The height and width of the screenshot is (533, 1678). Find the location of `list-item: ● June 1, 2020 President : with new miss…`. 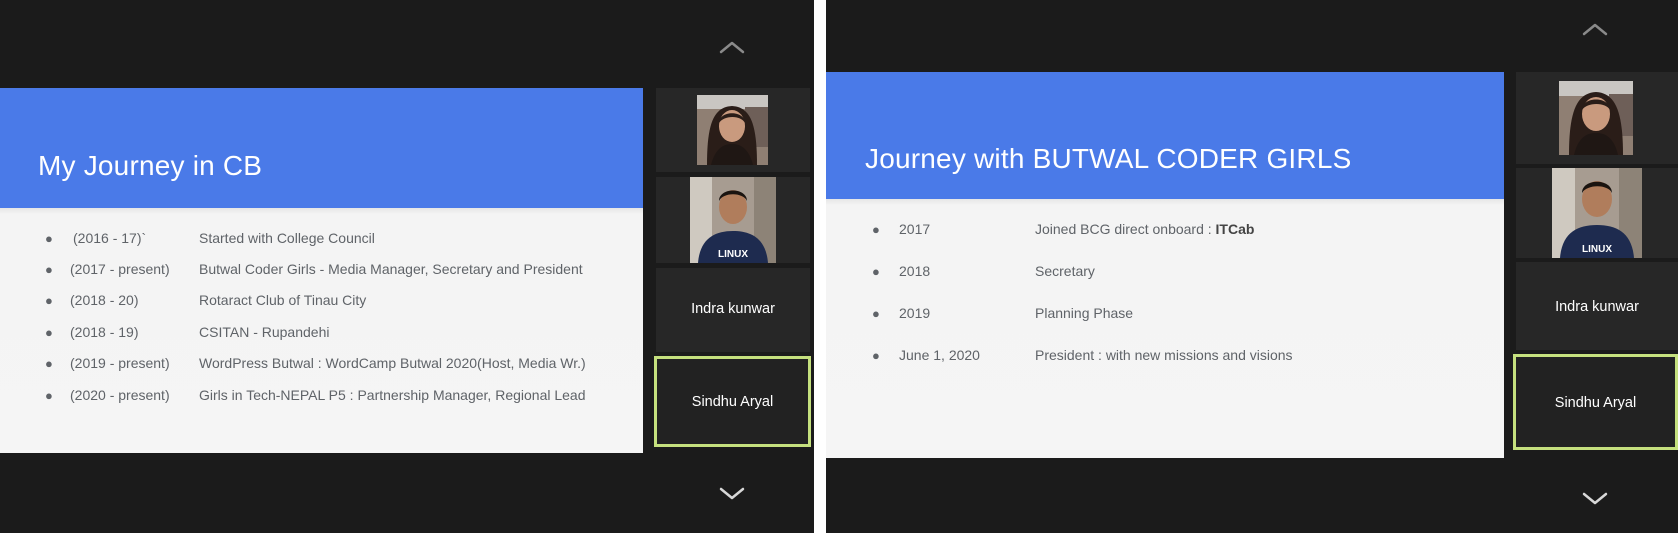

list-item: ● June 1, 2020 President : with new miss… is located at coordinates (1165, 357).